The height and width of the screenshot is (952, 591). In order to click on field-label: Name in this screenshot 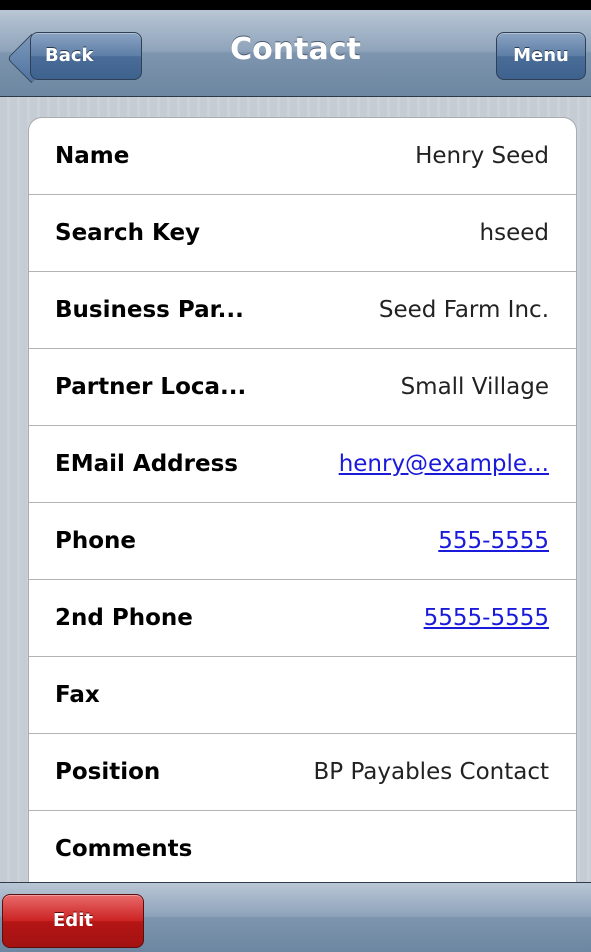, I will do `click(92, 156)`.